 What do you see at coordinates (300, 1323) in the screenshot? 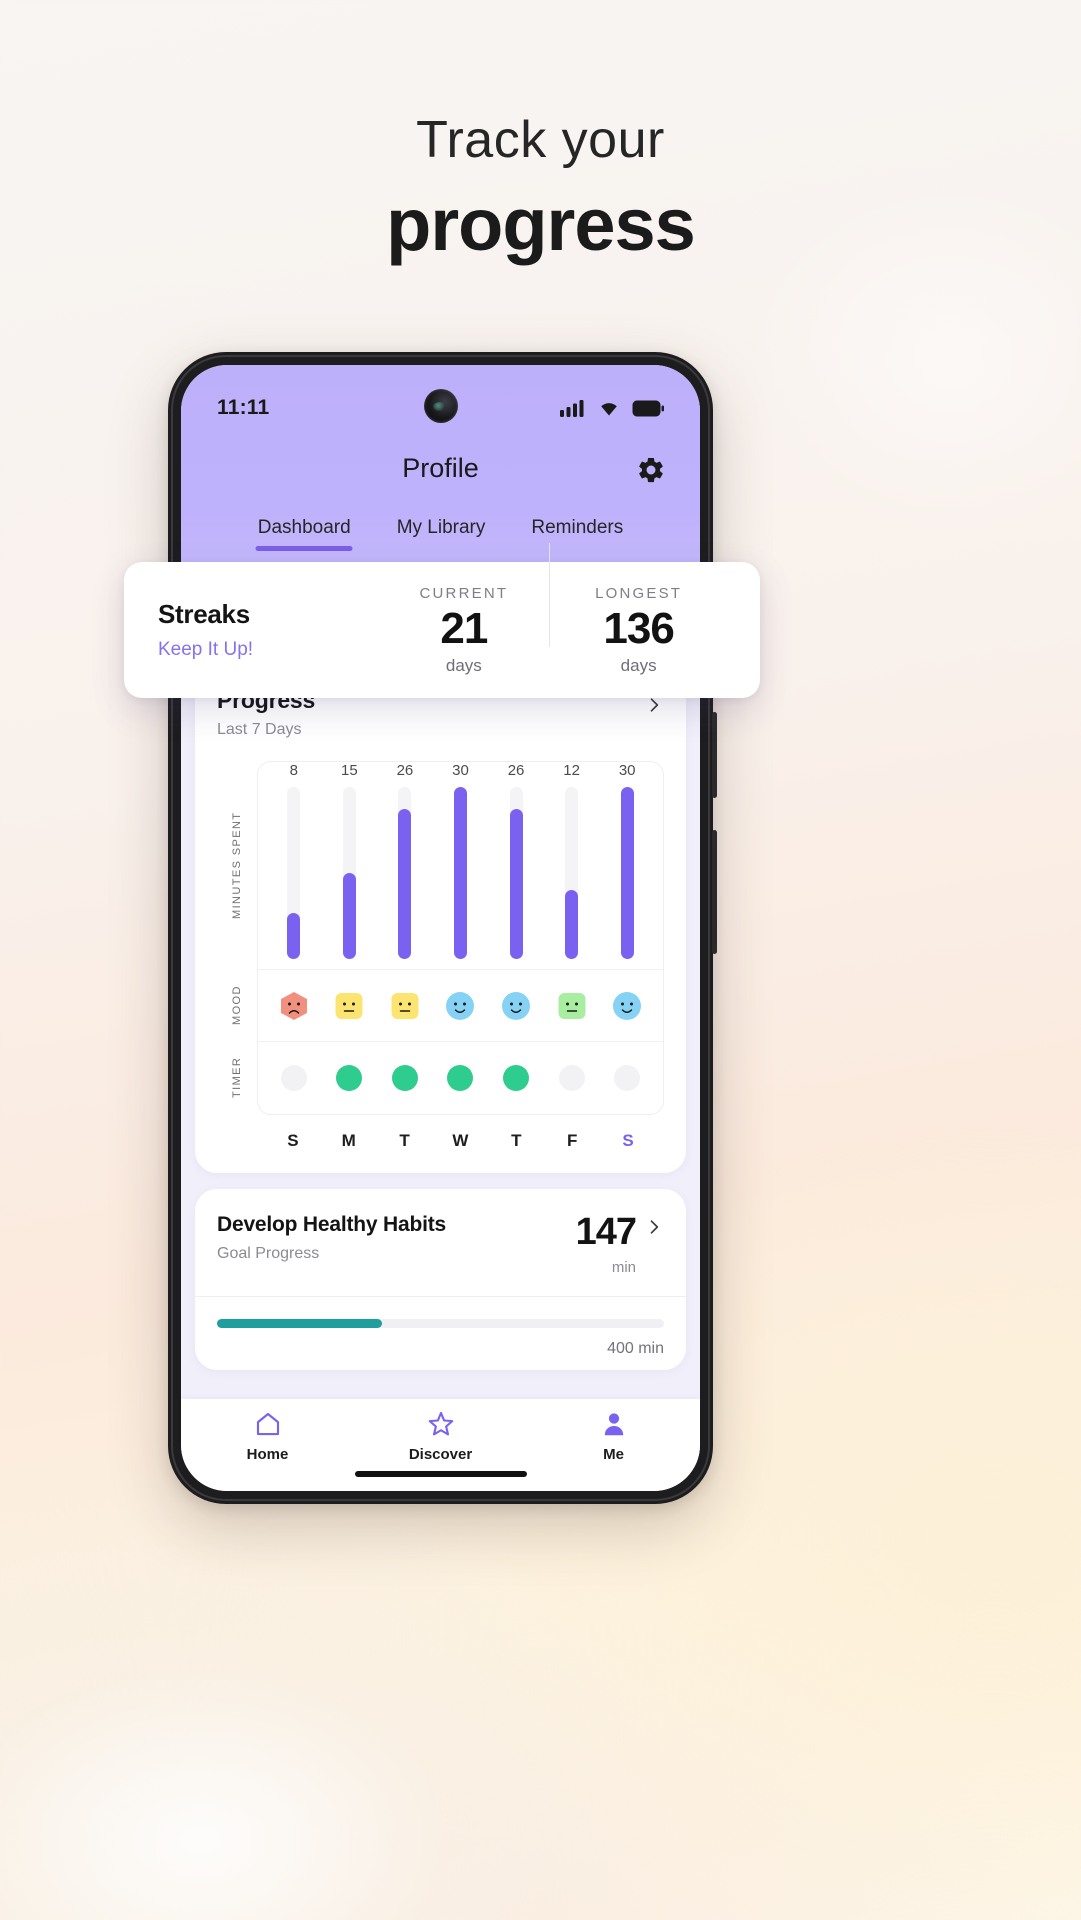
I see `goal-progress-fill` at bounding box center [300, 1323].